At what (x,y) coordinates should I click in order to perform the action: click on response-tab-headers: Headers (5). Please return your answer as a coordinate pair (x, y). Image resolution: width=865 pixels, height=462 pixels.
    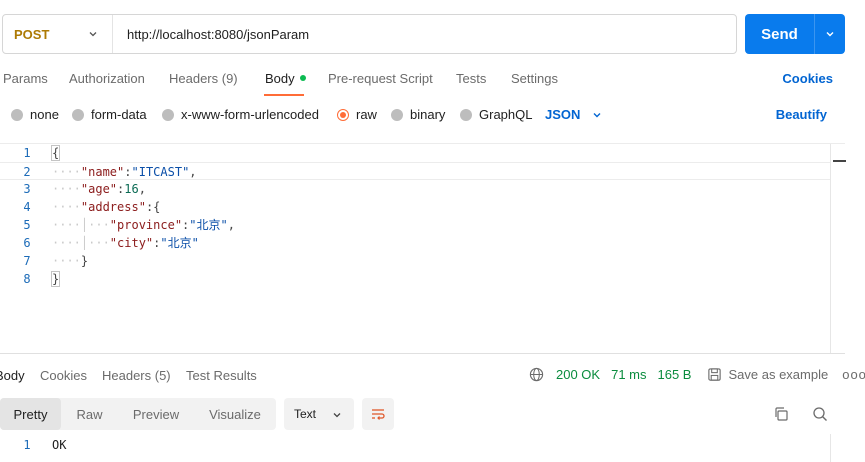
    Looking at the image, I should click on (136, 375).